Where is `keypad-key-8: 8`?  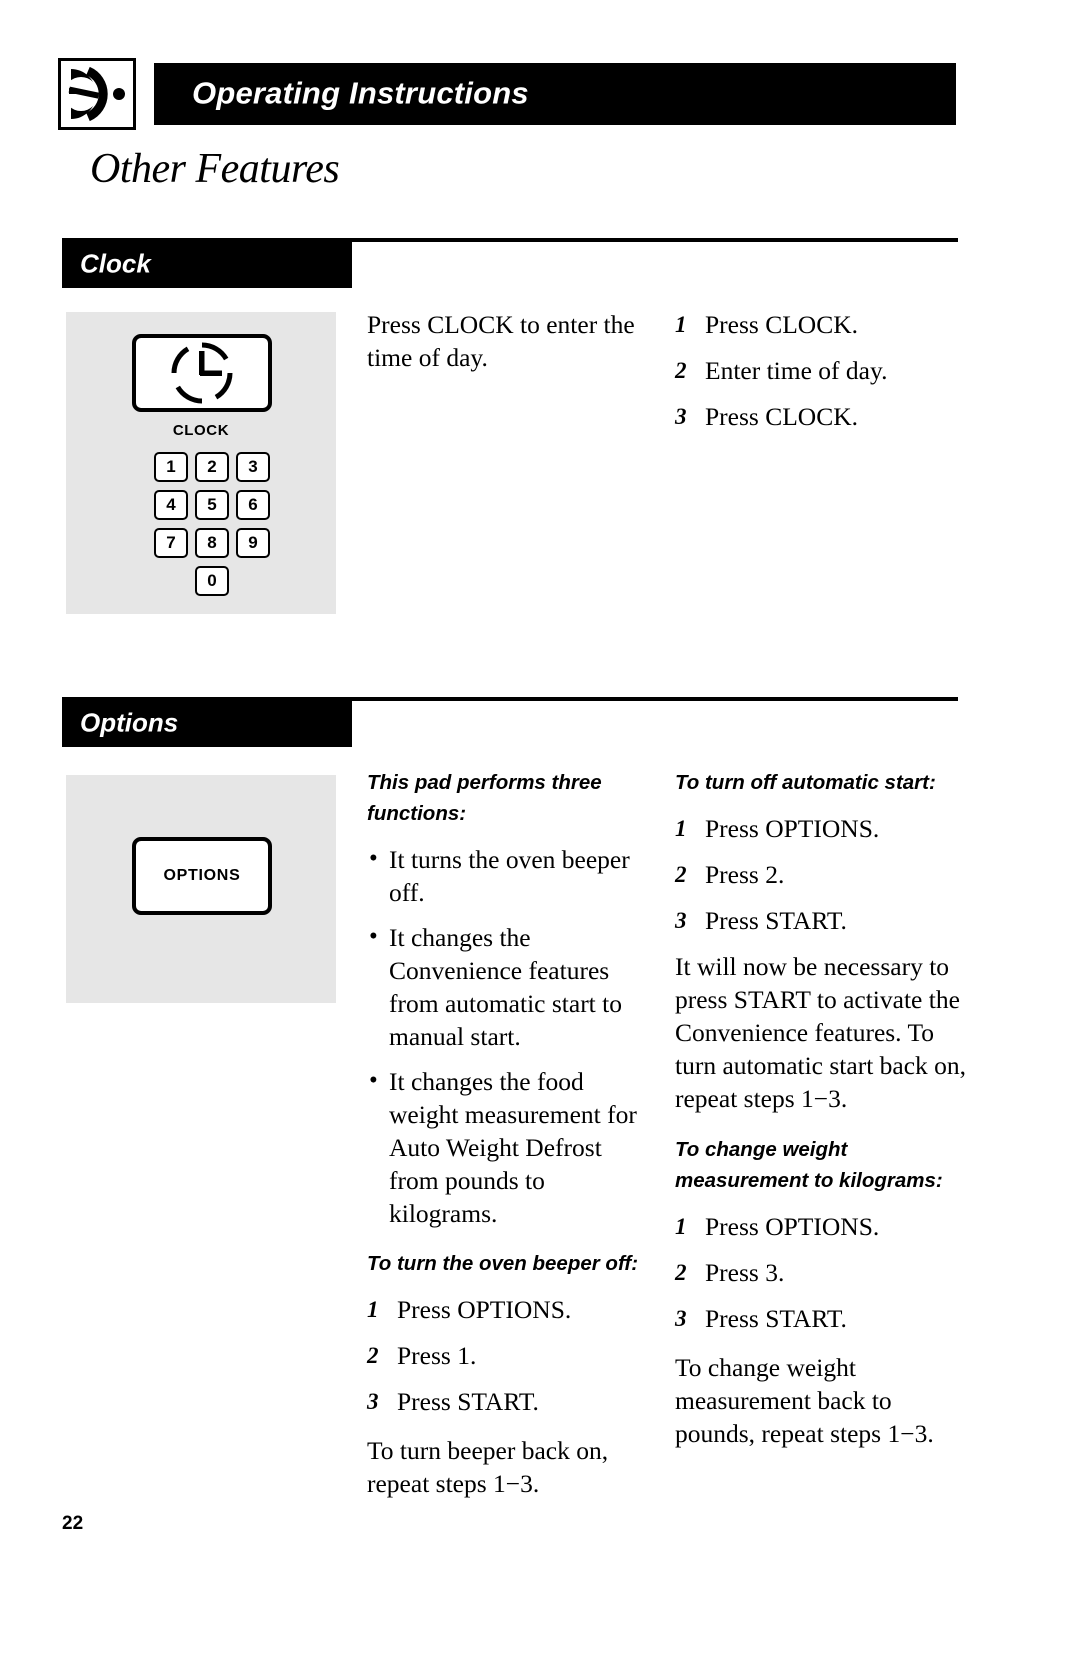
keypad-key-8: 8 is located at coordinates (212, 543).